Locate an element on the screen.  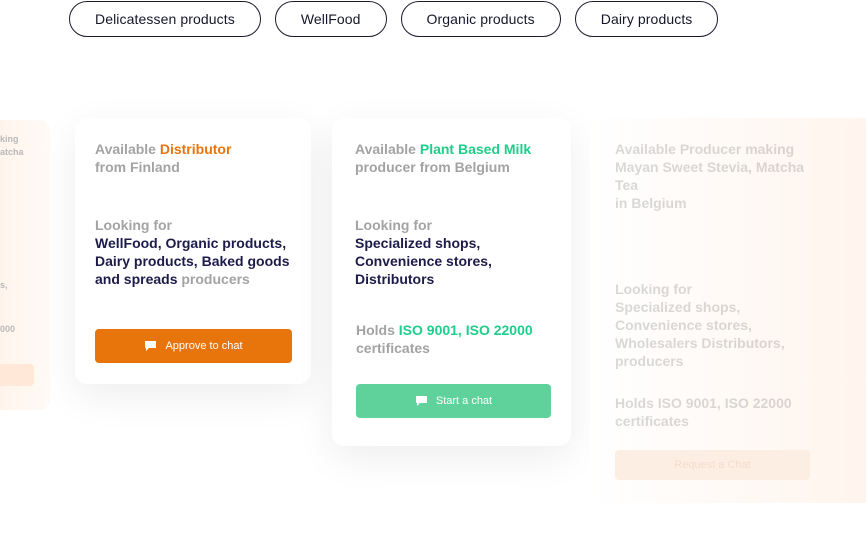
button-label: Request a Chat is located at coordinates (712, 465).